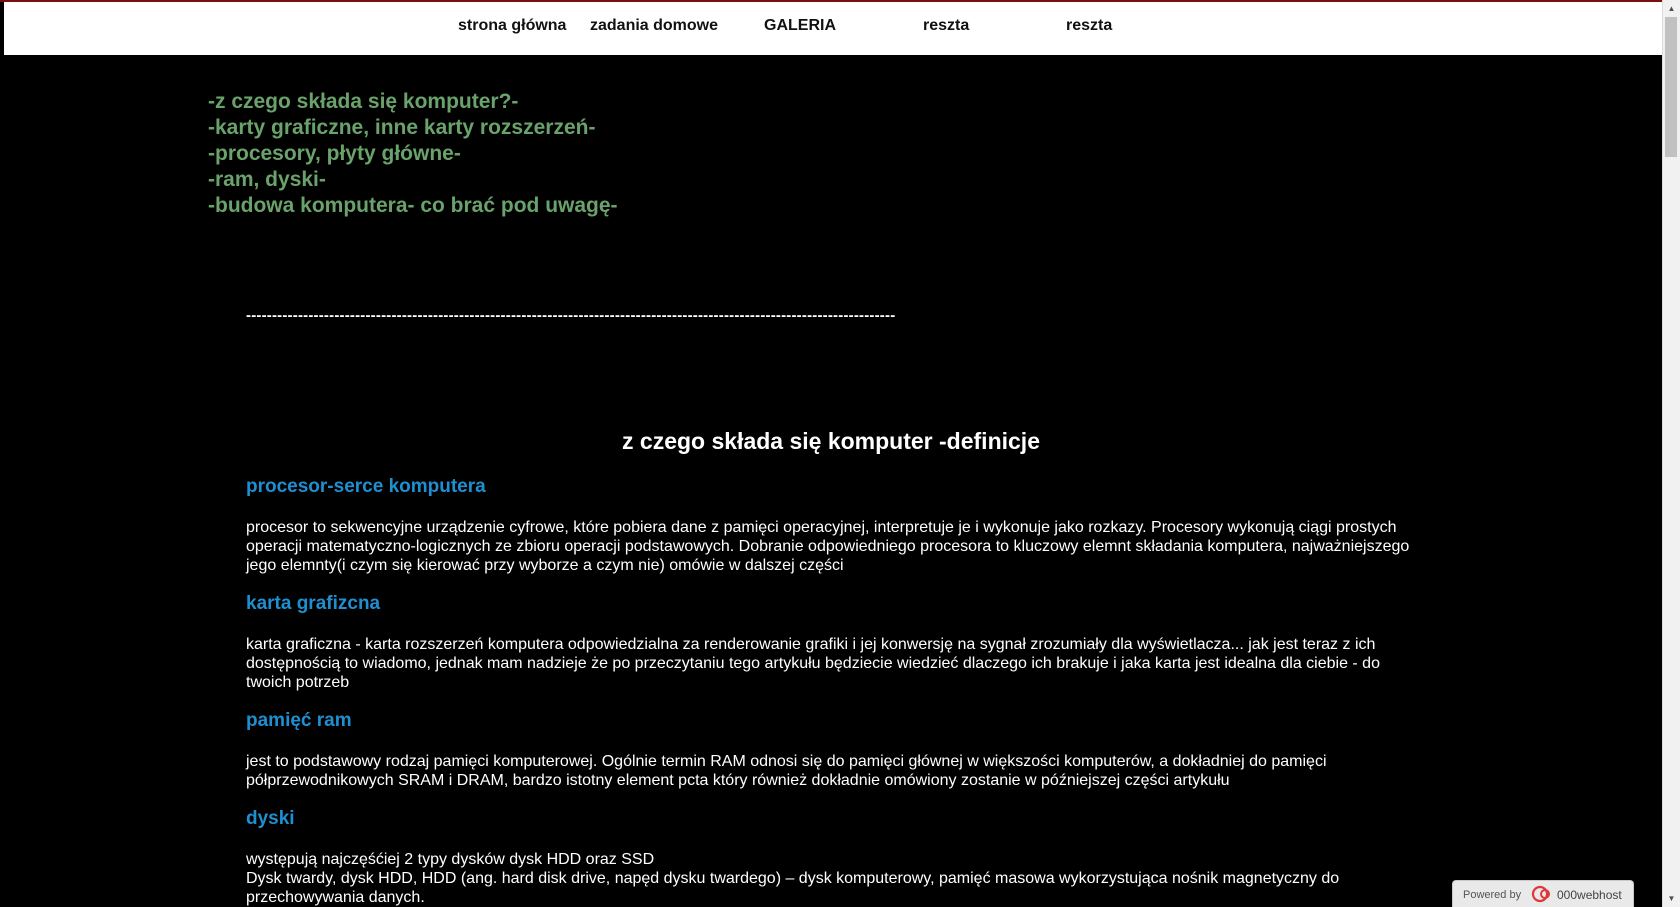  Describe the element at coordinates (1089, 26) in the screenshot. I see `nav-item-rest-2: reszta` at that location.